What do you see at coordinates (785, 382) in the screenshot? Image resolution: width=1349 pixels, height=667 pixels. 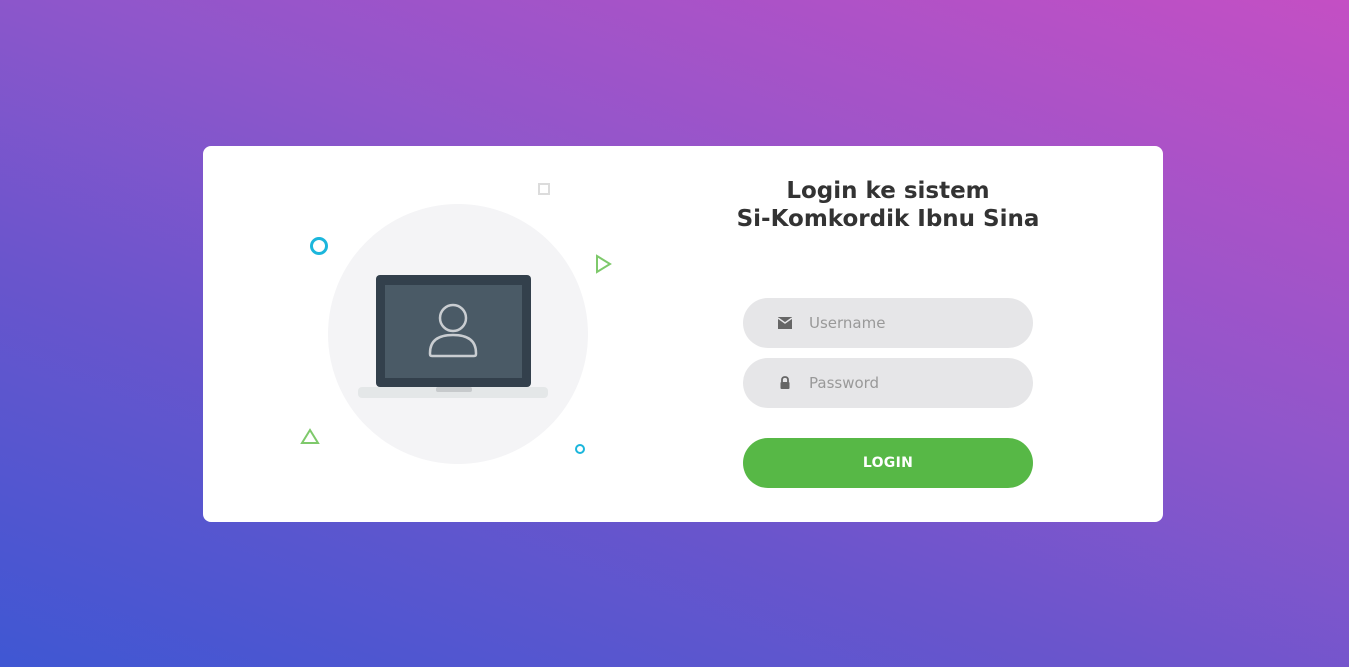 I see `lock-icon` at bounding box center [785, 382].